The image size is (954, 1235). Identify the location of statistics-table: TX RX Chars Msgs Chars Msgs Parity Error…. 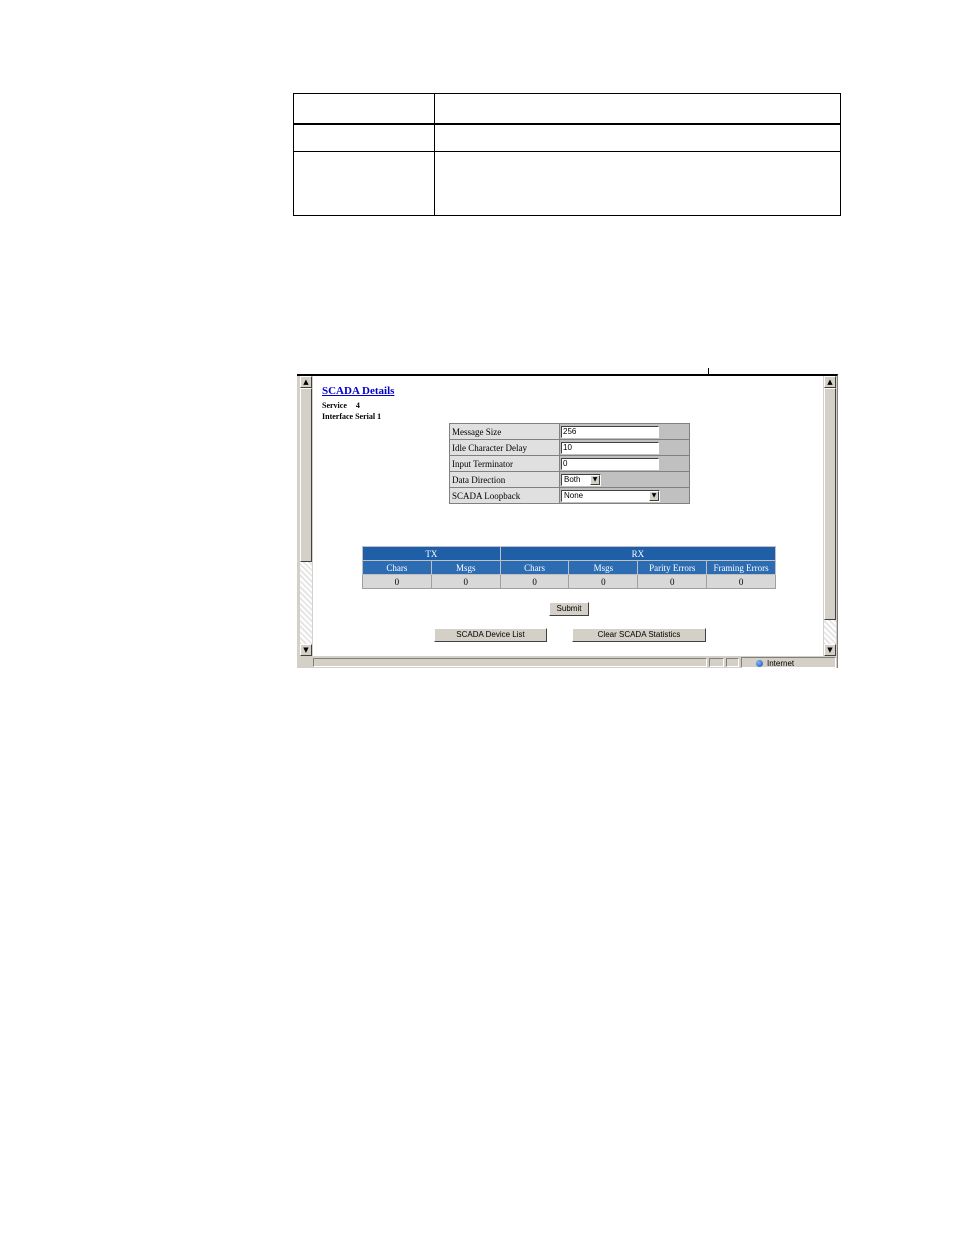
(569, 567).